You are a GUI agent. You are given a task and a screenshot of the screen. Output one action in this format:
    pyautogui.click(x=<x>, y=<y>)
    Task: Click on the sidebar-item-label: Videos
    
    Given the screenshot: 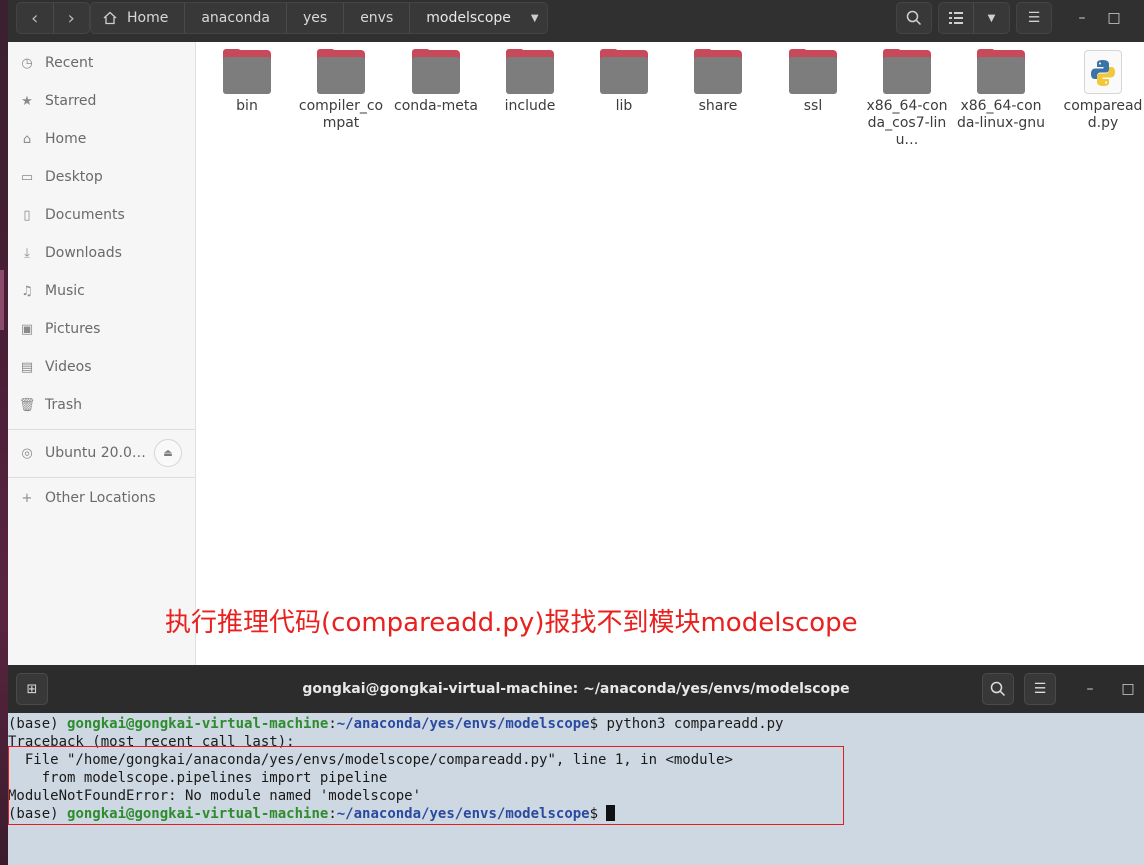 What is the action you would take?
    pyautogui.click(x=68, y=367)
    